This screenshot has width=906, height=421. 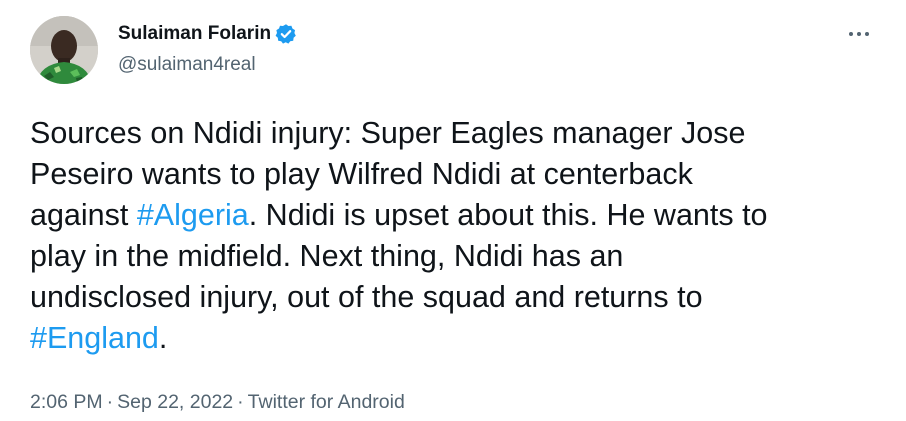 I want to click on more-horizontal-icon, so click(x=851, y=34).